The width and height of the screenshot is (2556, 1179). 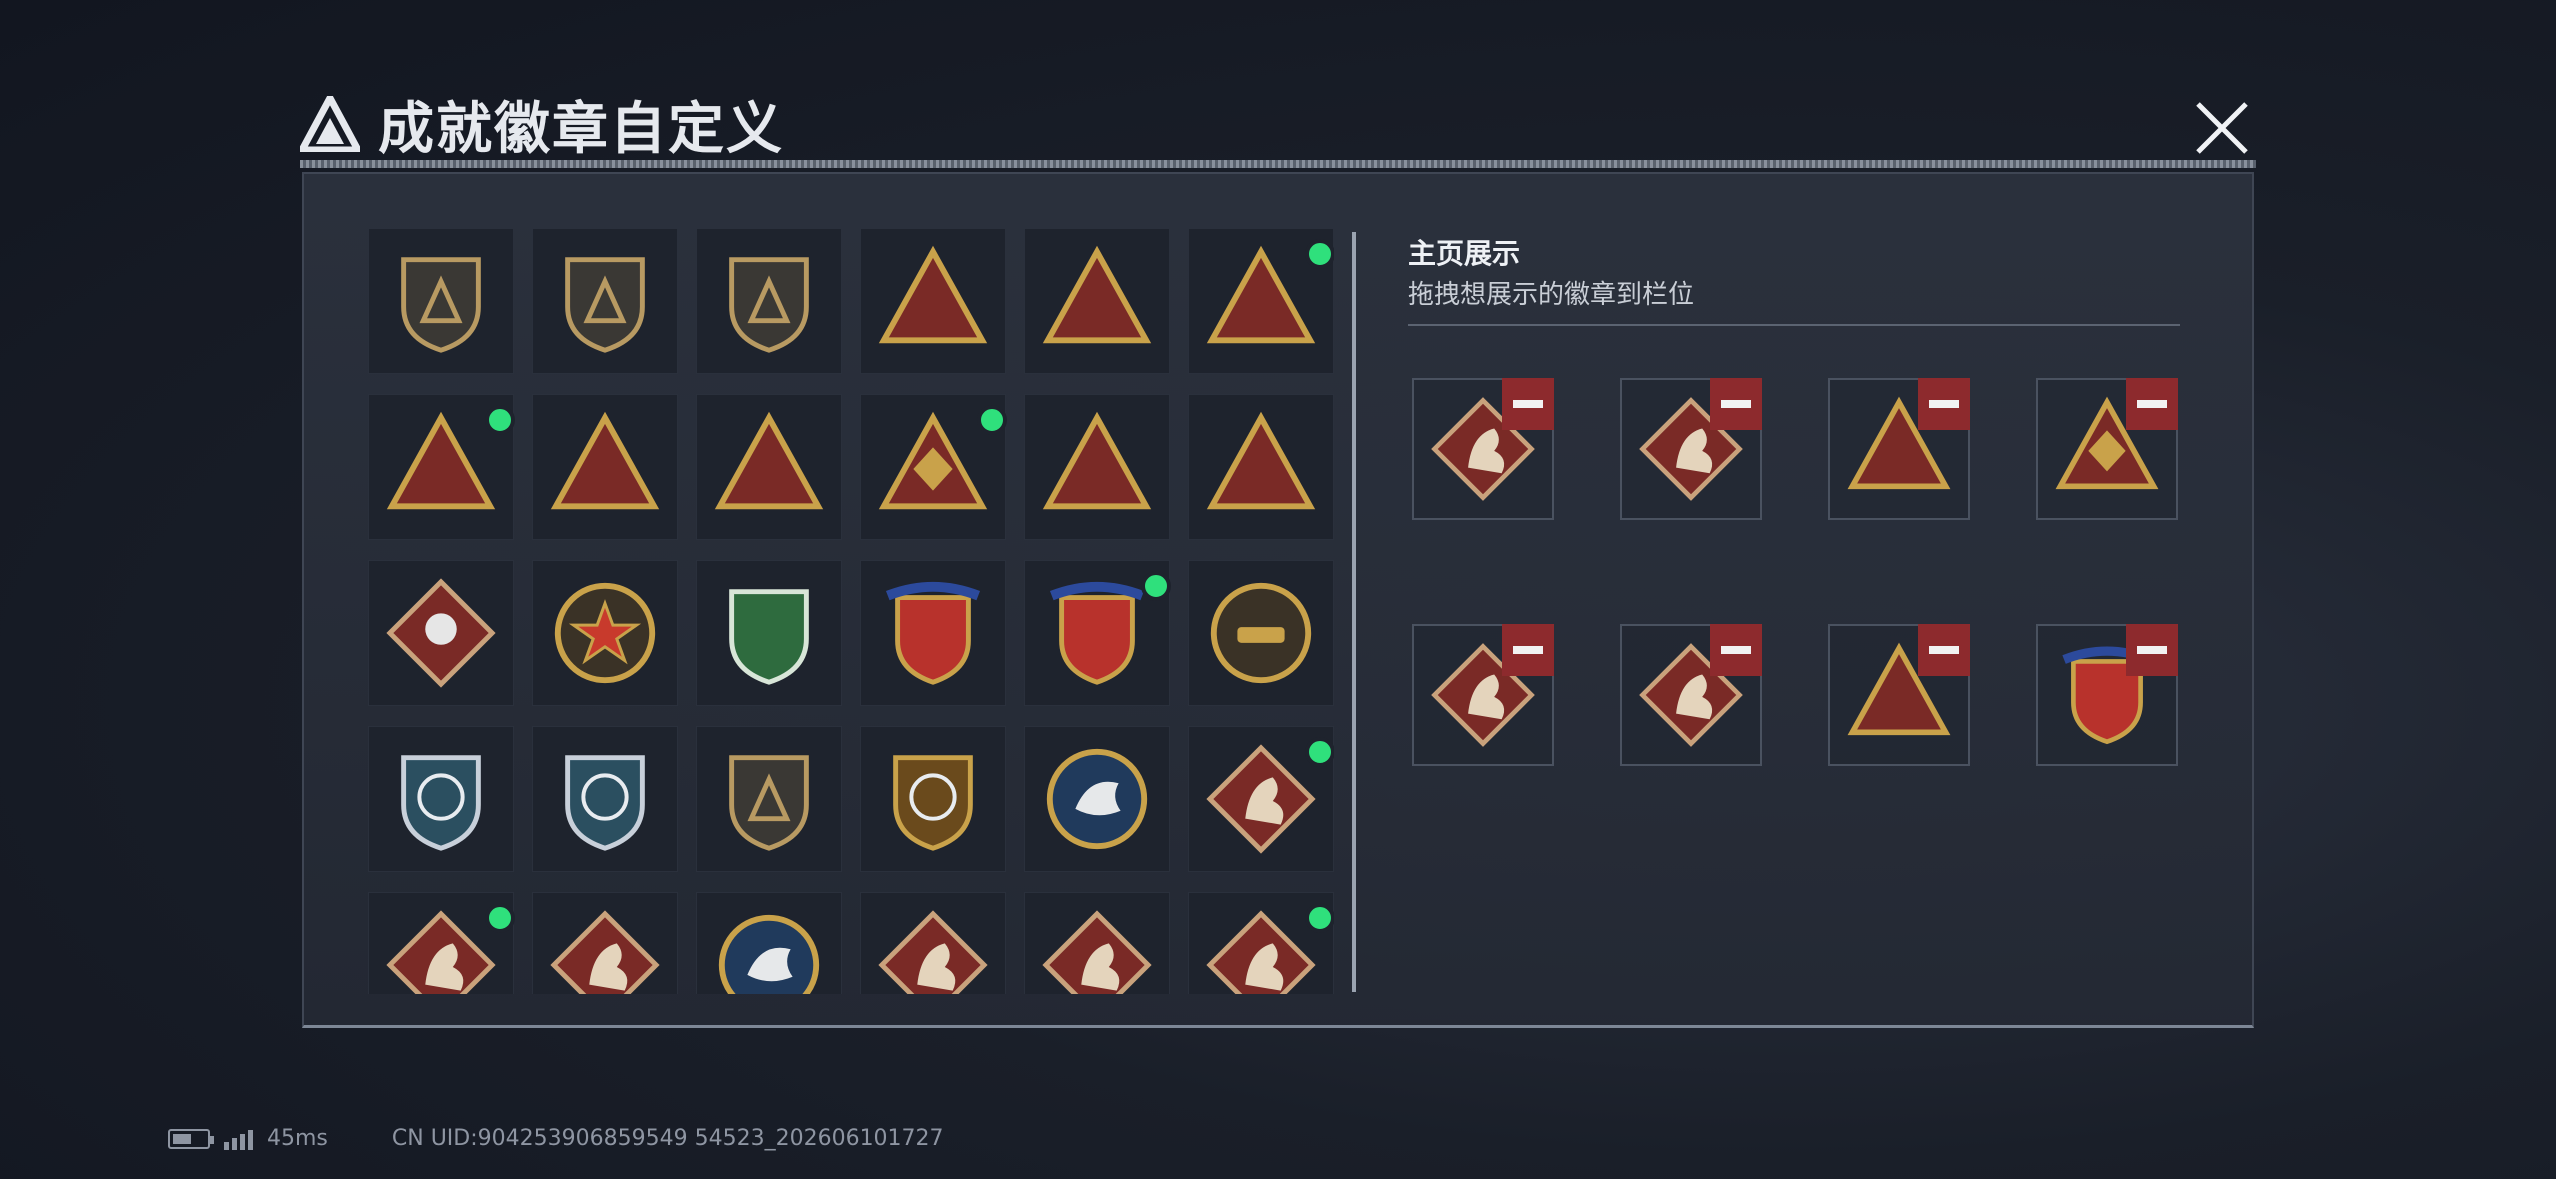 I want to click on banner-shield-badge-icon, so click(x=933, y=633).